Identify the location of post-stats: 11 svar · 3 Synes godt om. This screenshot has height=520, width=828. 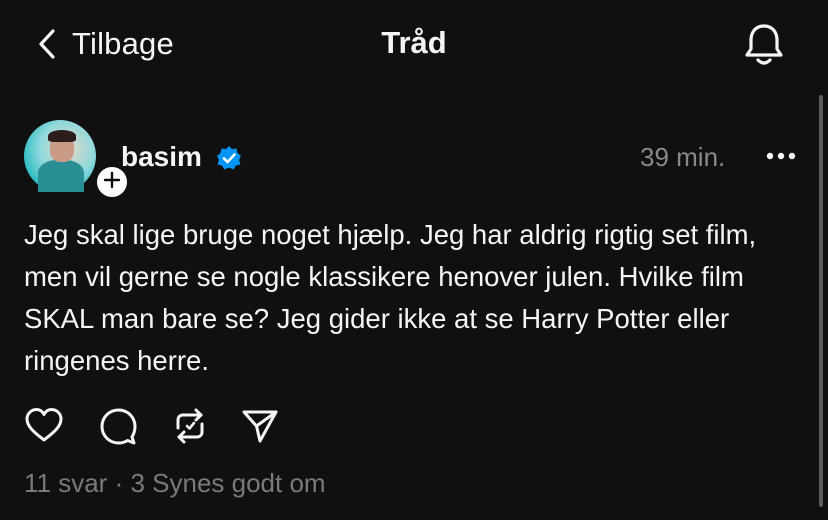
(175, 483).